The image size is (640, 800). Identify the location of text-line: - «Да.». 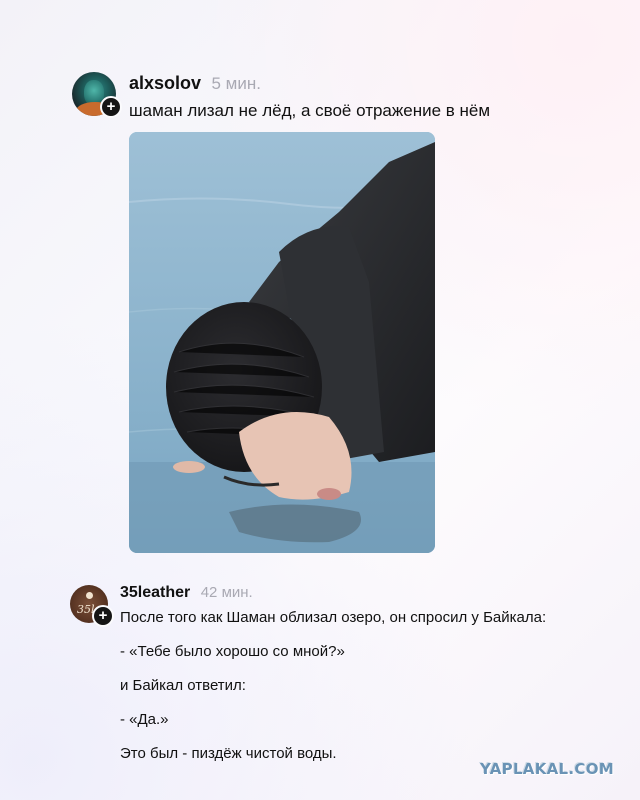
(144, 719).